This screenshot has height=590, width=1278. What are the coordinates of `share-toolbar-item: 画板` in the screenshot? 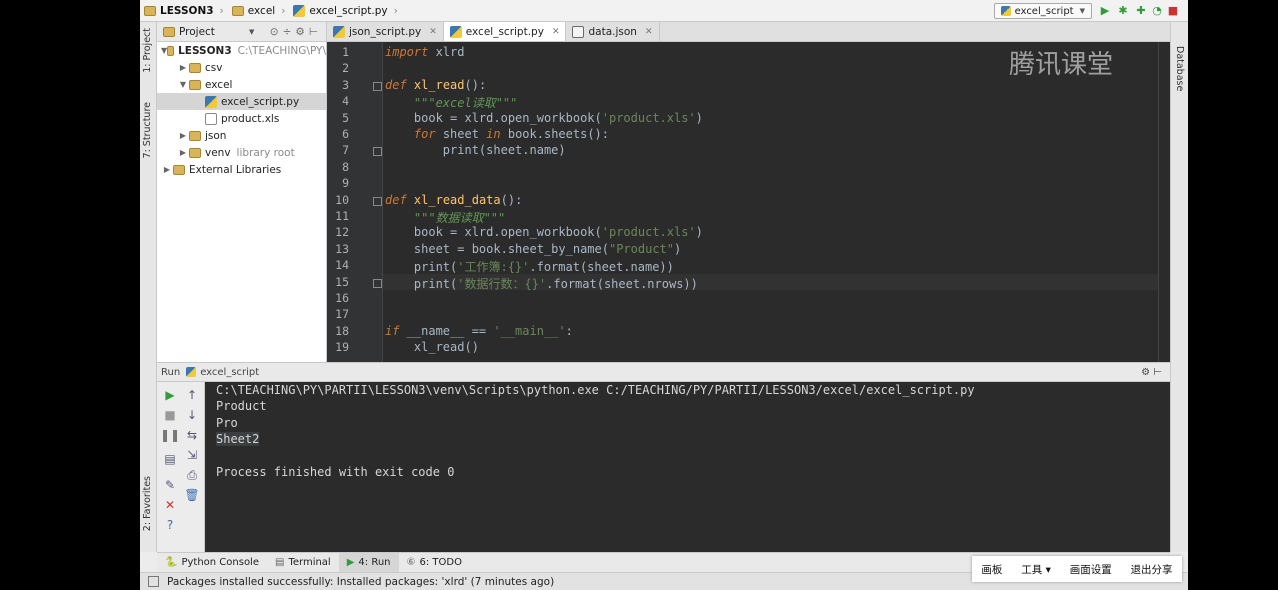 It's located at (991, 569).